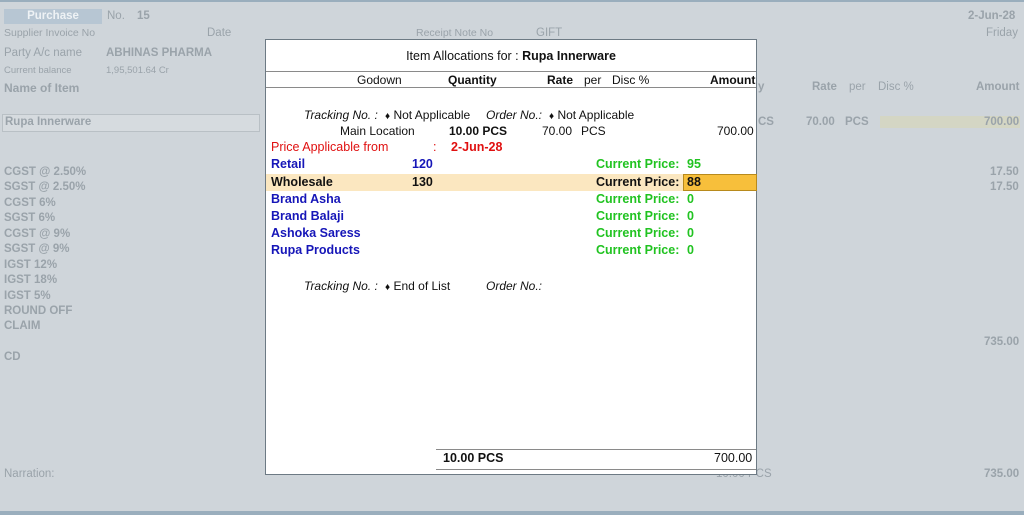  Describe the element at coordinates (735, 131) in the screenshot. I see `amount-field: 700.00` at that location.